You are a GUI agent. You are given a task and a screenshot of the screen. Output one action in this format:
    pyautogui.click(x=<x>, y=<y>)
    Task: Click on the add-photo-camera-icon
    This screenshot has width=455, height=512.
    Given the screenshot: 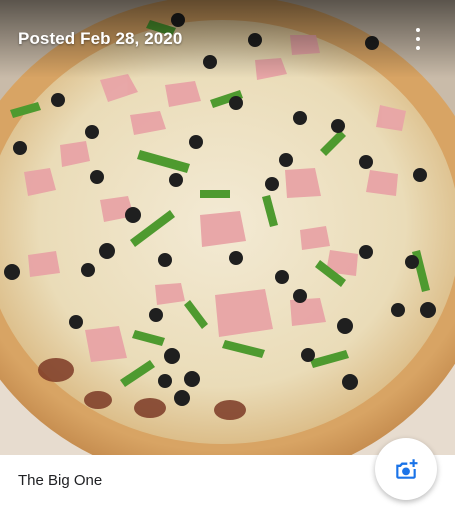 What is the action you would take?
    pyautogui.click(x=407, y=469)
    